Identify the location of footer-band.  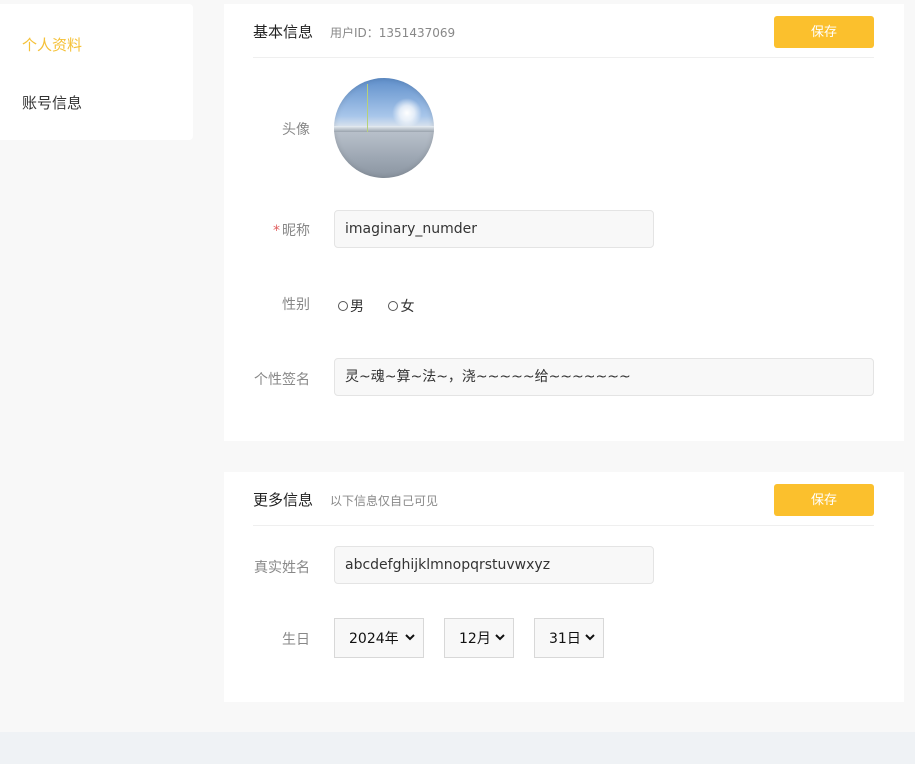
(457, 748).